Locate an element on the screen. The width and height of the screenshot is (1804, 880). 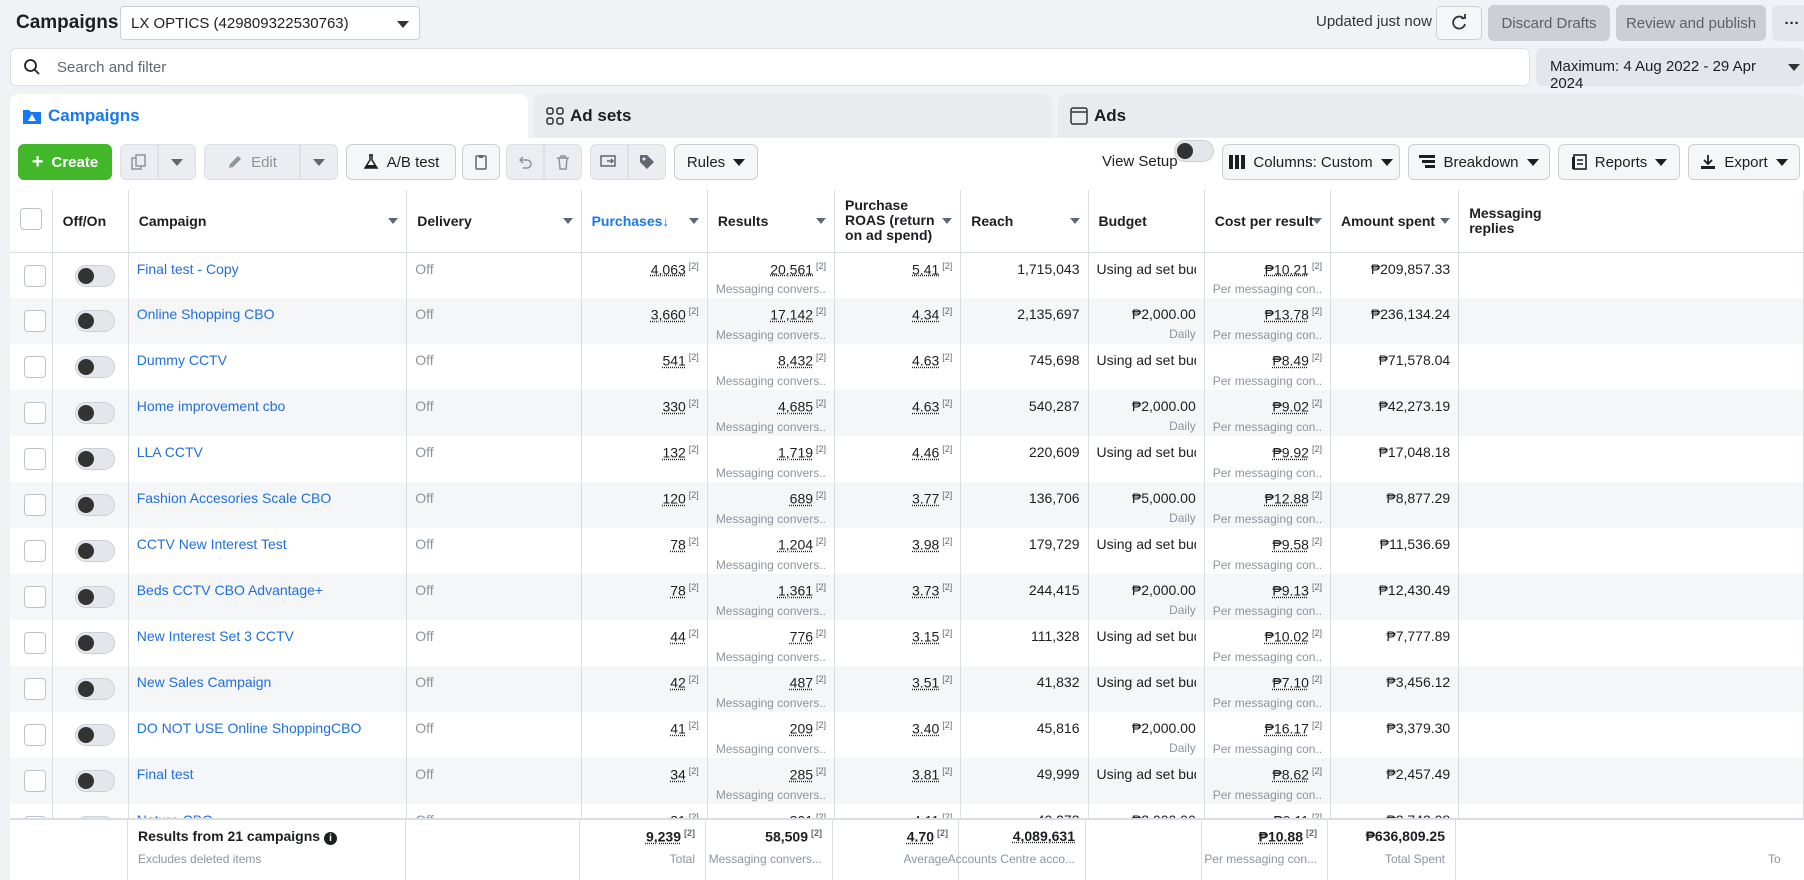
col-campaign: Campaign is located at coordinates (267, 221).